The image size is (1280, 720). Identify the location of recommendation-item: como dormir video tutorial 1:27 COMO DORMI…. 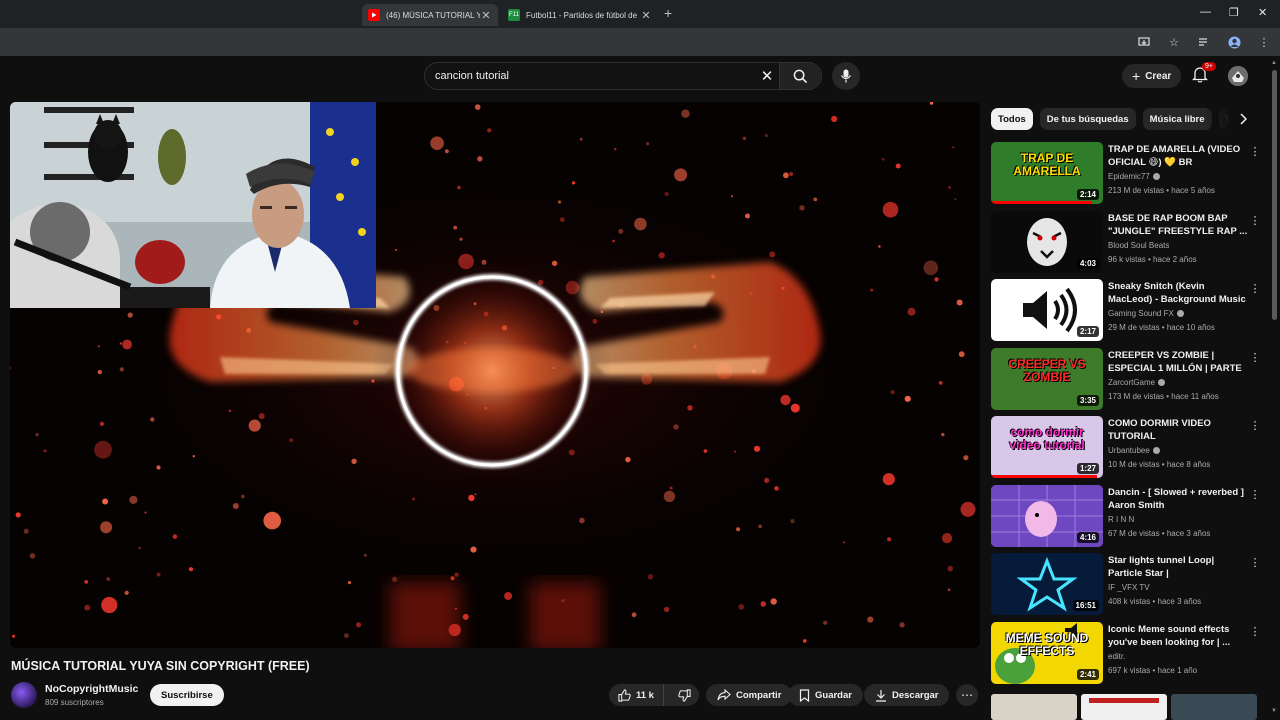
(1129, 447).